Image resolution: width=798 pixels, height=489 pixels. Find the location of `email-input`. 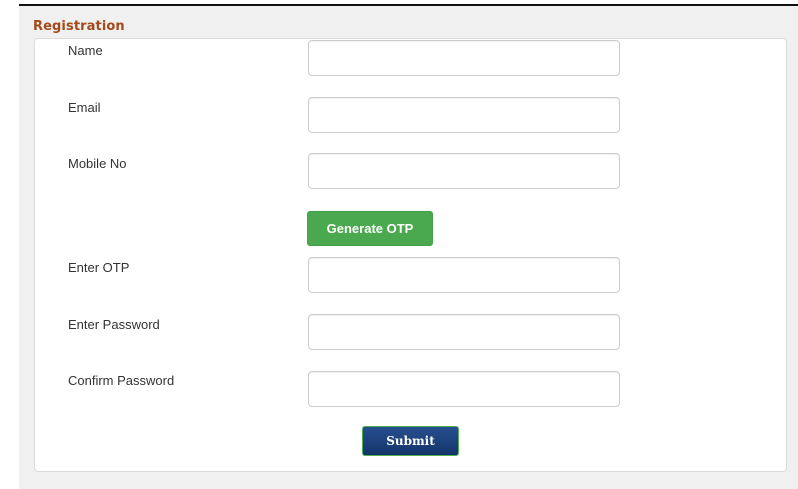

email-input is located at coordinates (464, 115).